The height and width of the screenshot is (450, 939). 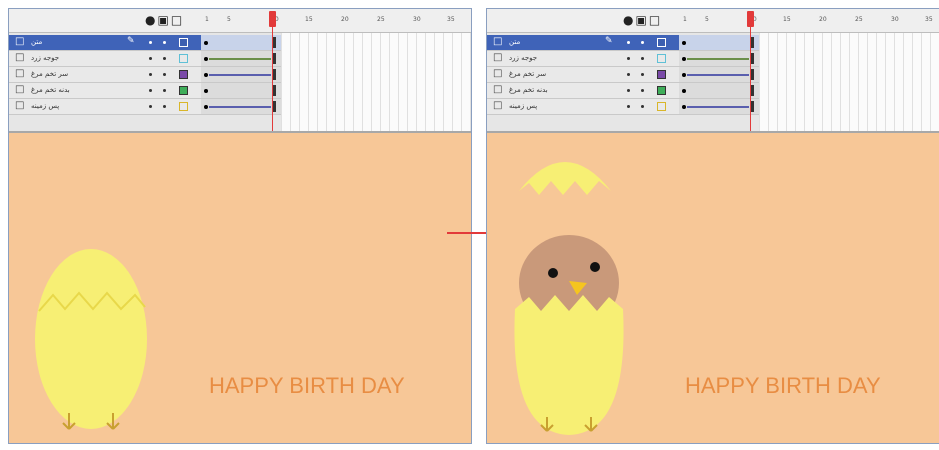 What do you see at coordinates (528, 74) in the screenshot?
I see `layer-name: سر تخم مرغ` at bounding box center [528, 74].